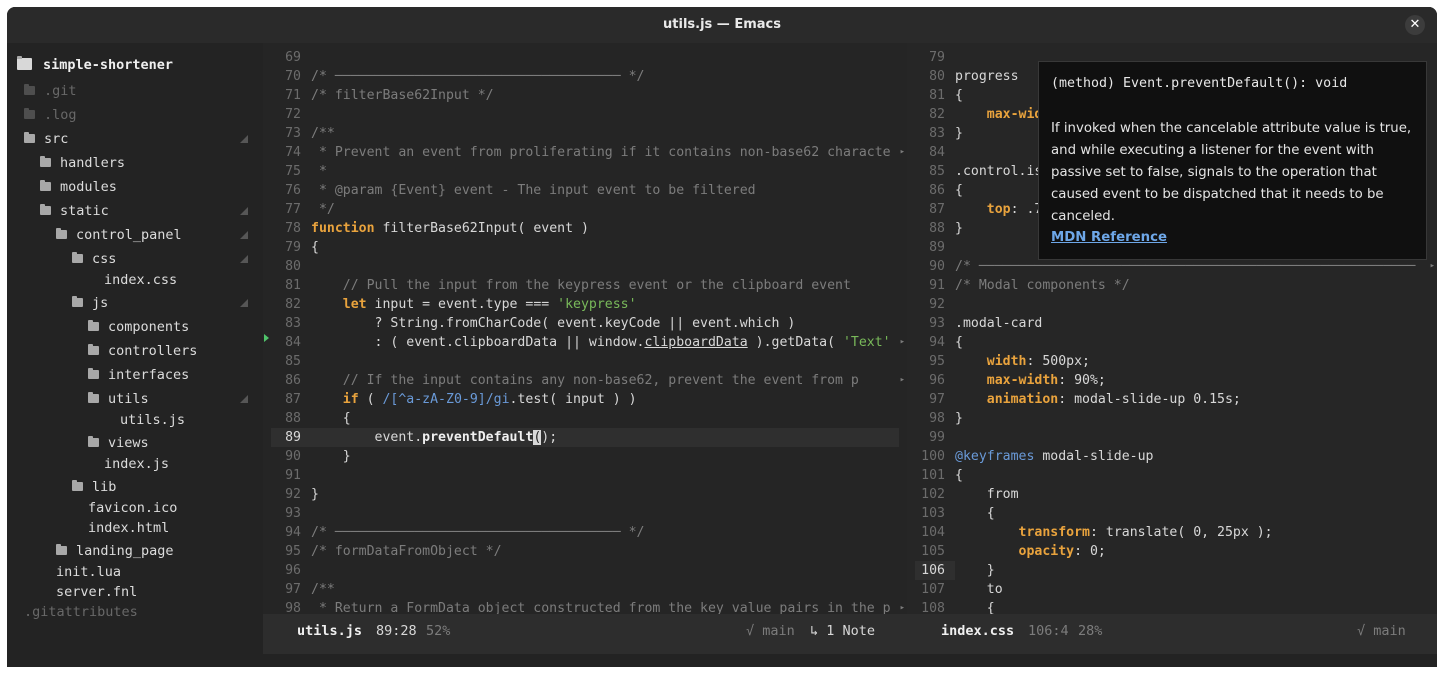 The width and height of the screenshot is (1444, 673). What do you see at coordinates (135, 551) in the screenshot?
I see `tree-item-landing-page: landing_page` at bounding box center [135, 551].